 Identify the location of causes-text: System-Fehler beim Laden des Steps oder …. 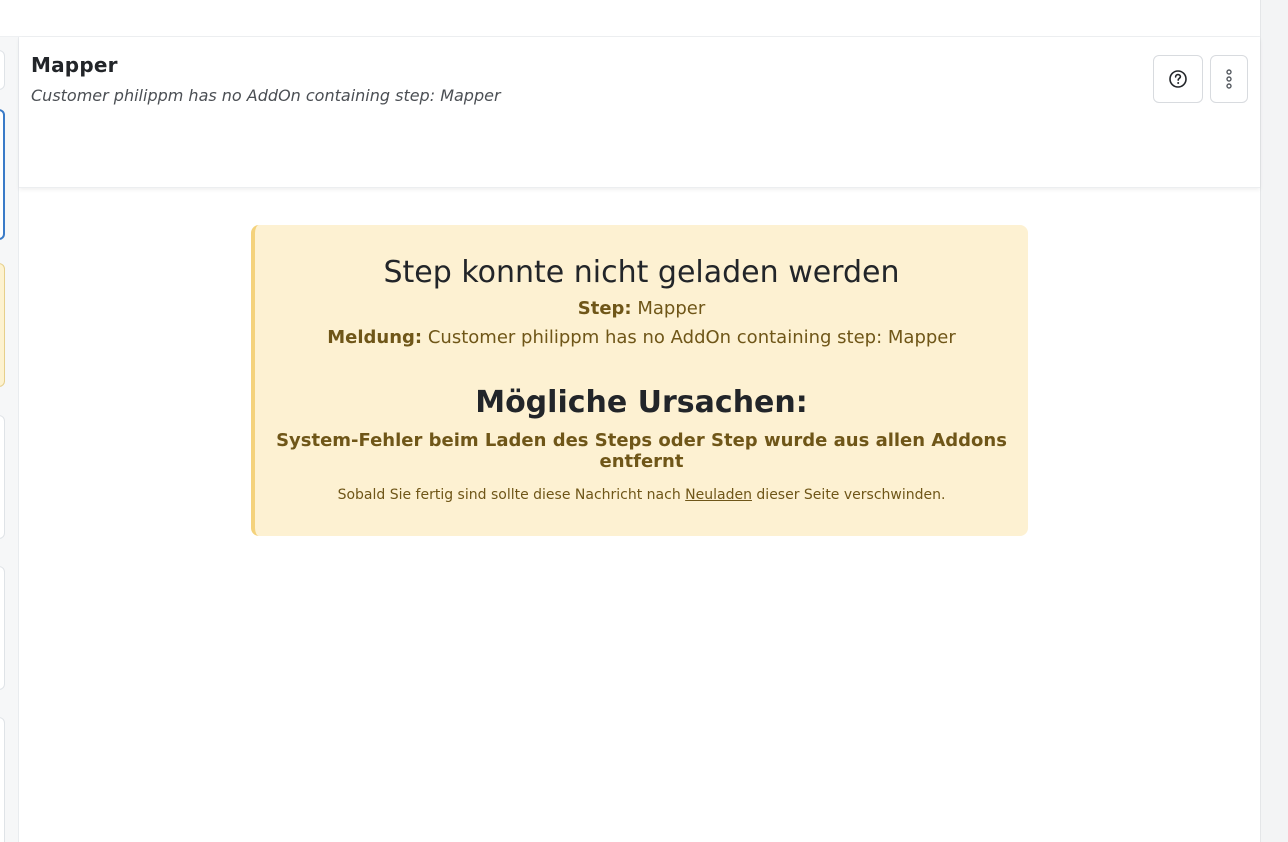
(641, 451).